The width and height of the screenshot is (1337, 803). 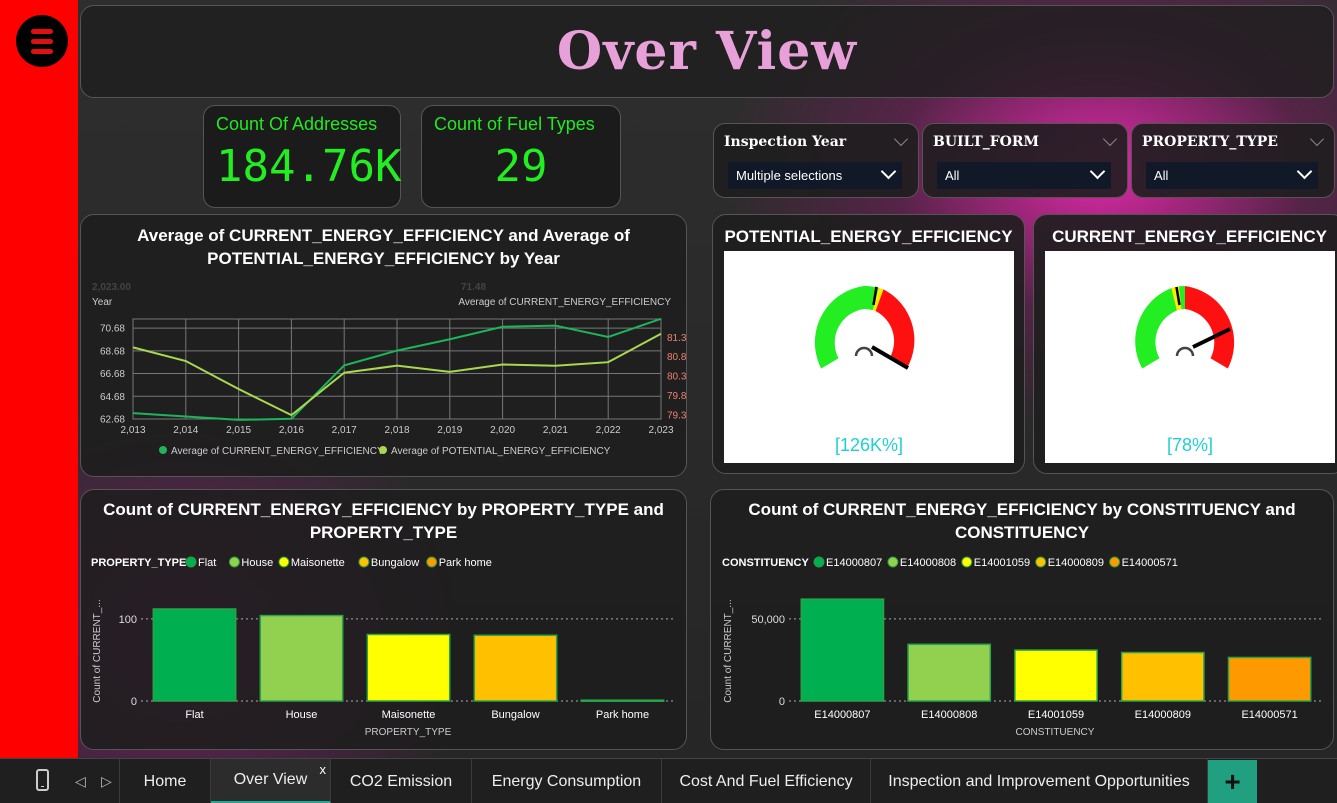 I want to click on gauge-panel: [78%], so click(x=1190, y=357).